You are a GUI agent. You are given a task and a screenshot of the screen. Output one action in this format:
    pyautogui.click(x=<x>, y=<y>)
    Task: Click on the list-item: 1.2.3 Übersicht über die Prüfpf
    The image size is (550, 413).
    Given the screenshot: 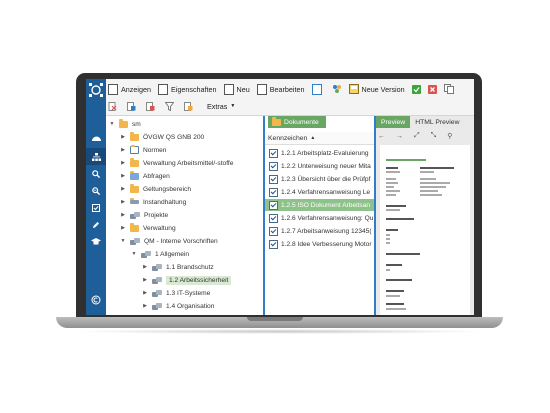 What is the action you would take?
    pyautogui.click(x=319, y=179)
    